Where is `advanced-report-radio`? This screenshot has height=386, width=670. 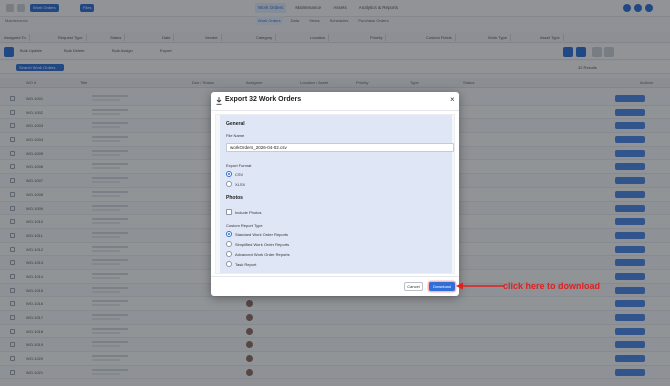 advanced-report-radio is located at coordinates (229, 254).